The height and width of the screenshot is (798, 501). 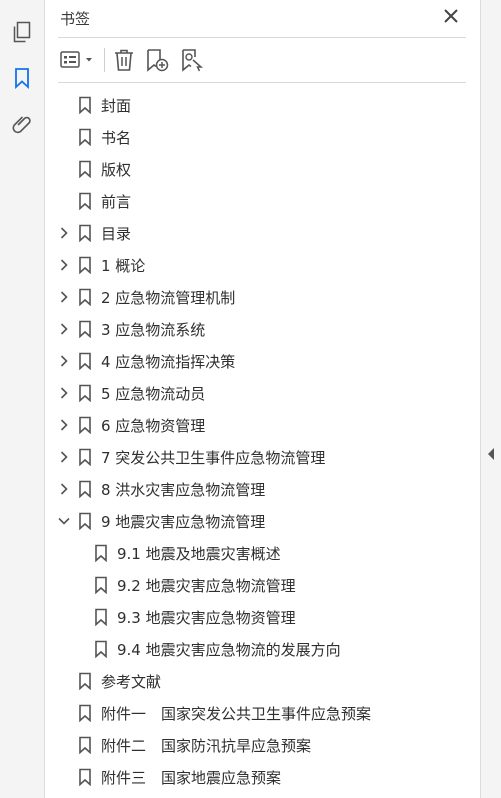 I want to click on right-collapse-strip, so click(x=490, y=399).